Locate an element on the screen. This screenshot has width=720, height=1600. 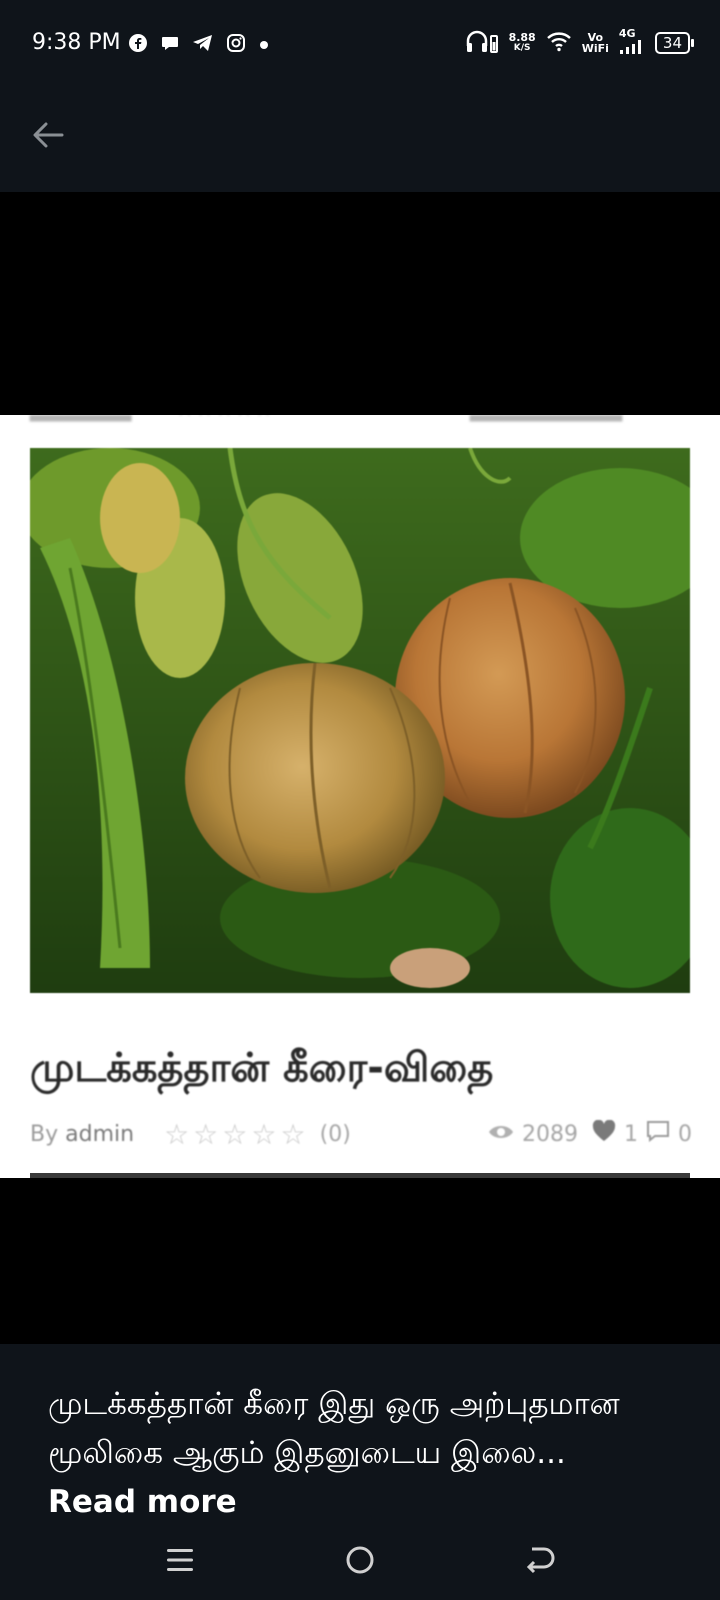
previous-meta-row-cut: ▂▂▂▂▂▂ ☆☆☆☆☆ ▂▂▂▂▂▂▂▂▂ is located at coordinates (360, 422).